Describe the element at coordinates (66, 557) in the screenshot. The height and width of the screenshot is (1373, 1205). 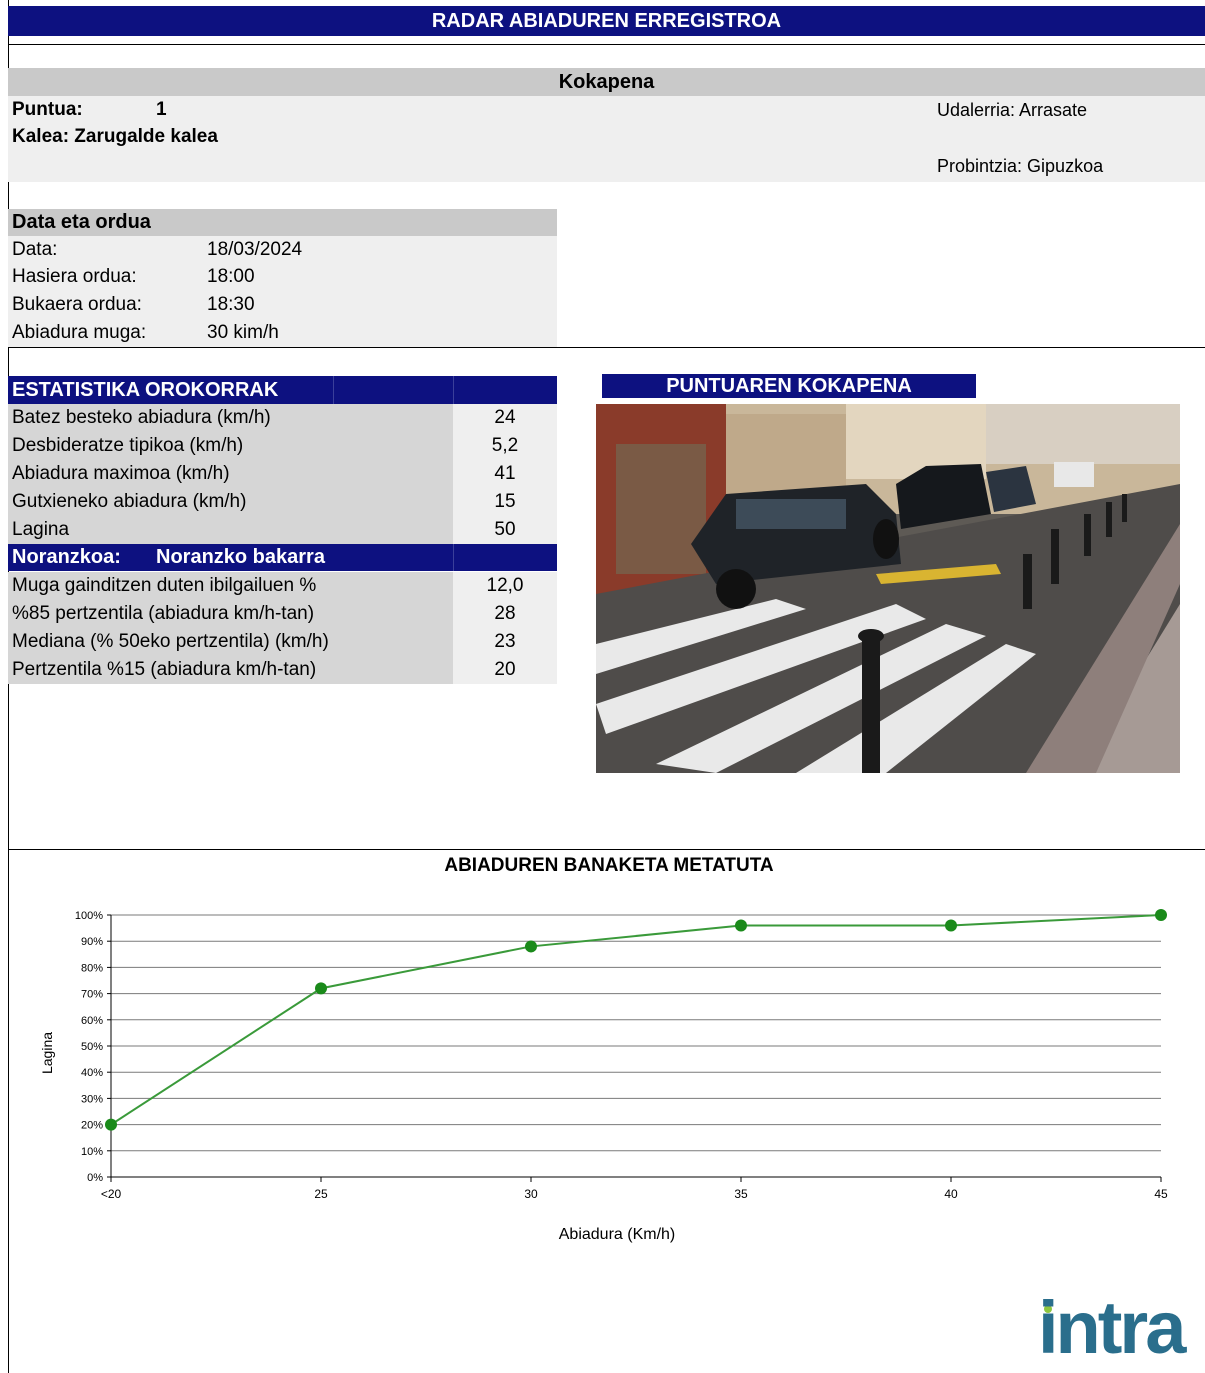
I see `direction-label: Noranzkoa:` at that location.